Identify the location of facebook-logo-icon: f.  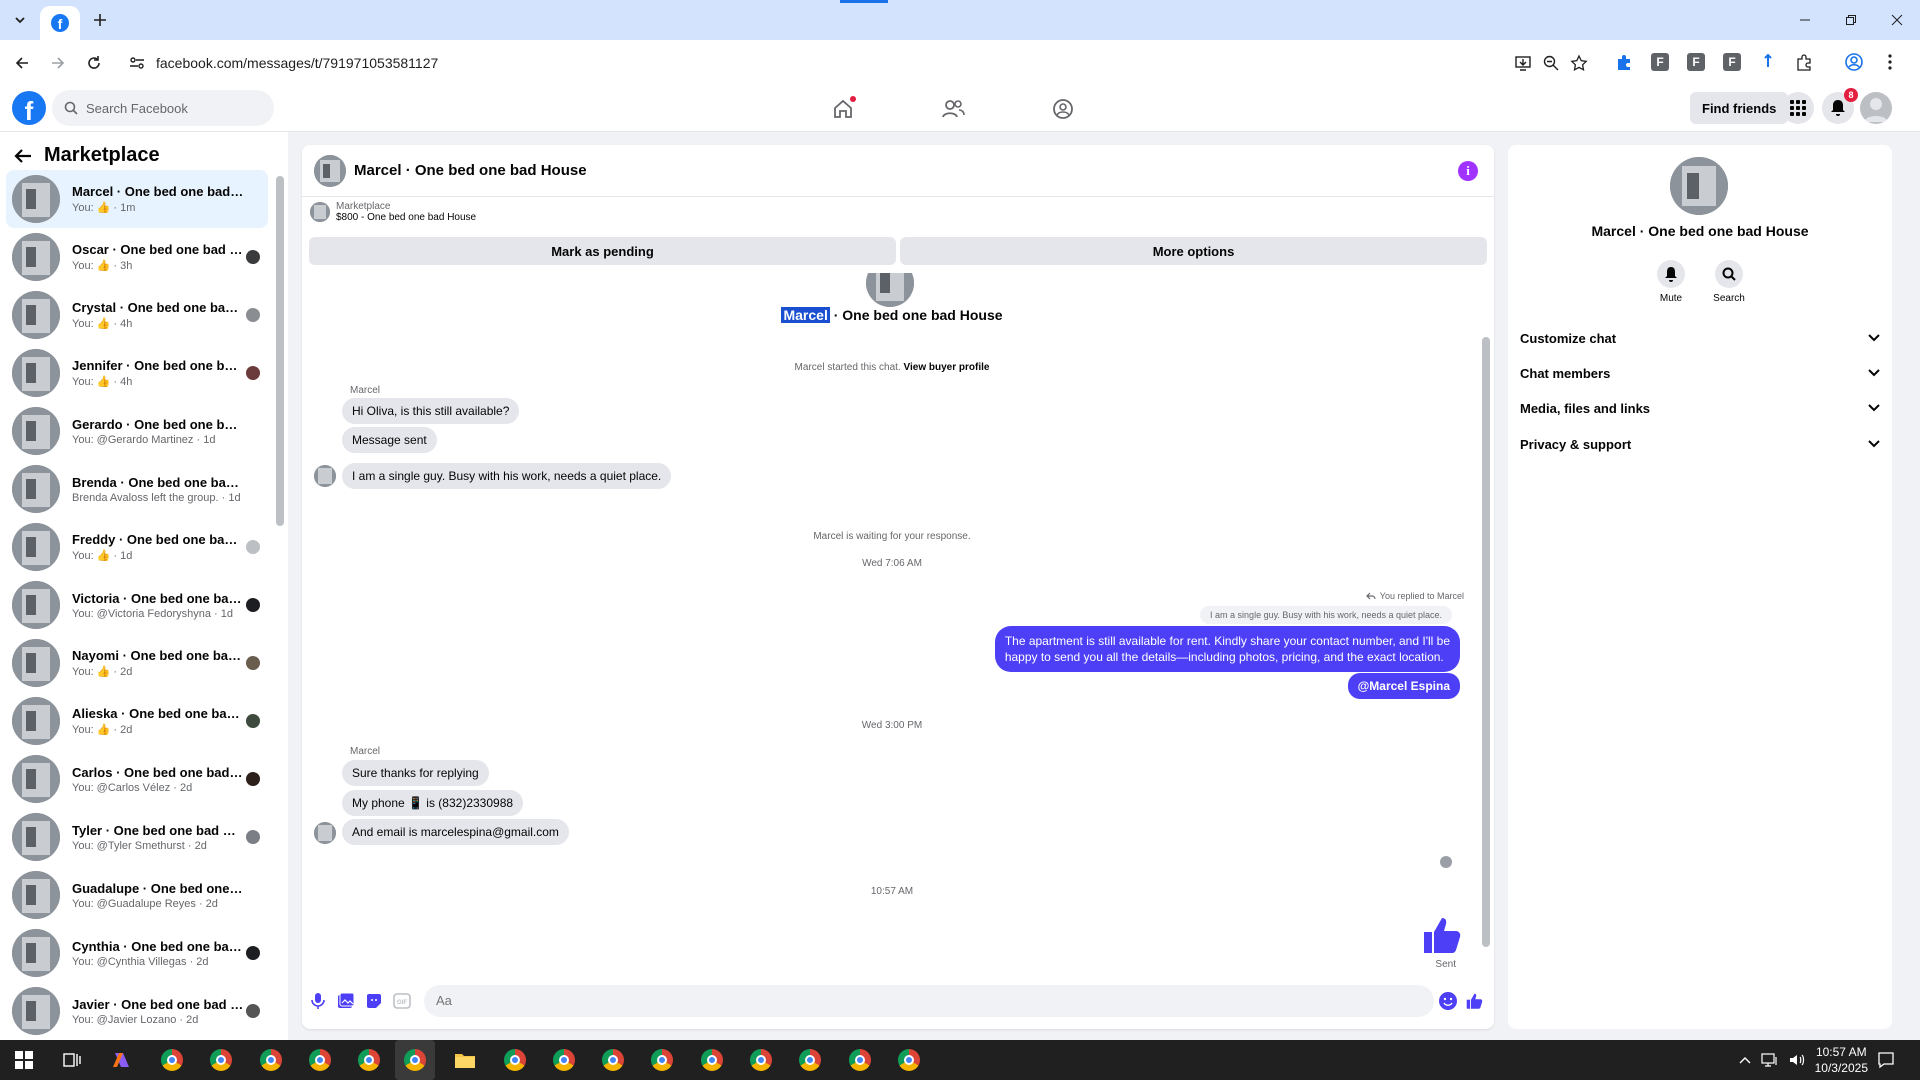
(29, 108).